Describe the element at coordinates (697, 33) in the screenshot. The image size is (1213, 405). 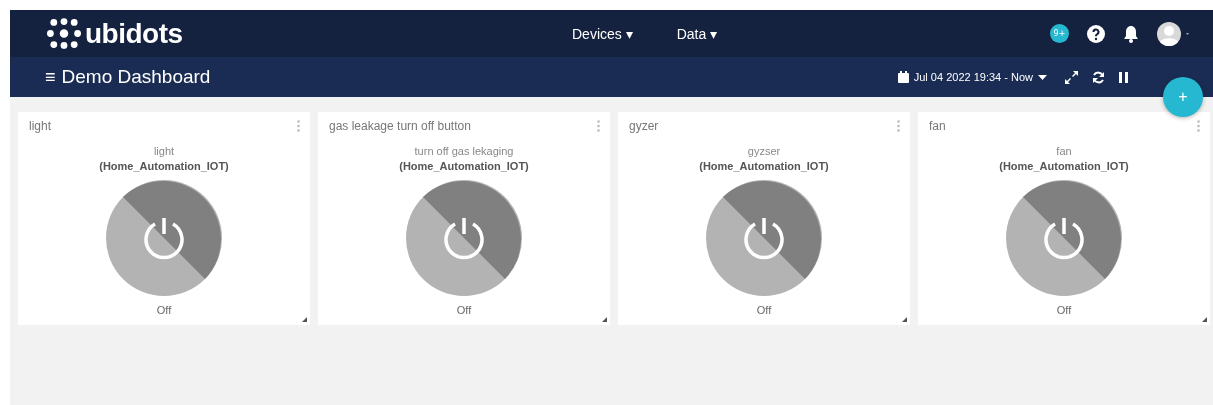
I see `nav-menu: Data ▾` at that location.